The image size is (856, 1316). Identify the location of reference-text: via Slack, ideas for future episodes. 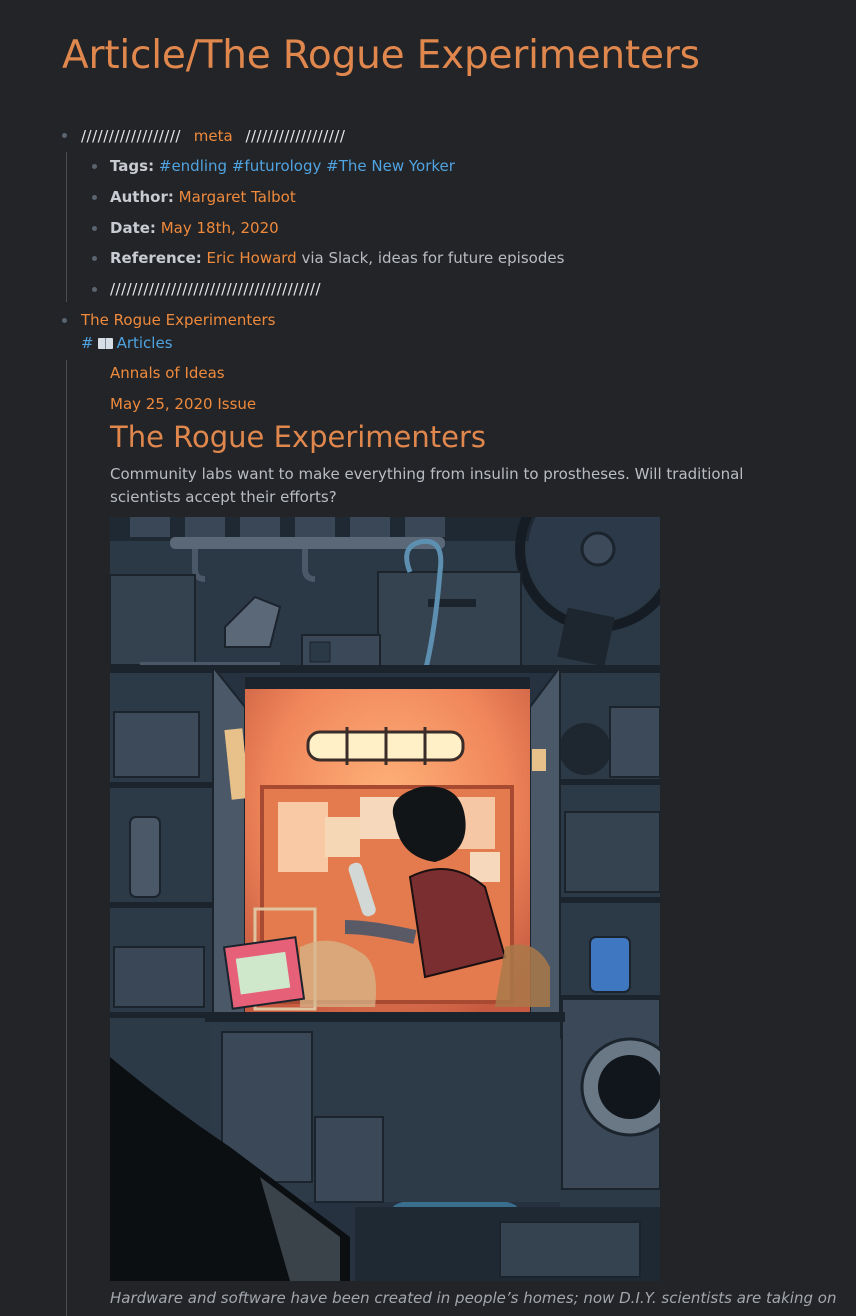
(433, 258).